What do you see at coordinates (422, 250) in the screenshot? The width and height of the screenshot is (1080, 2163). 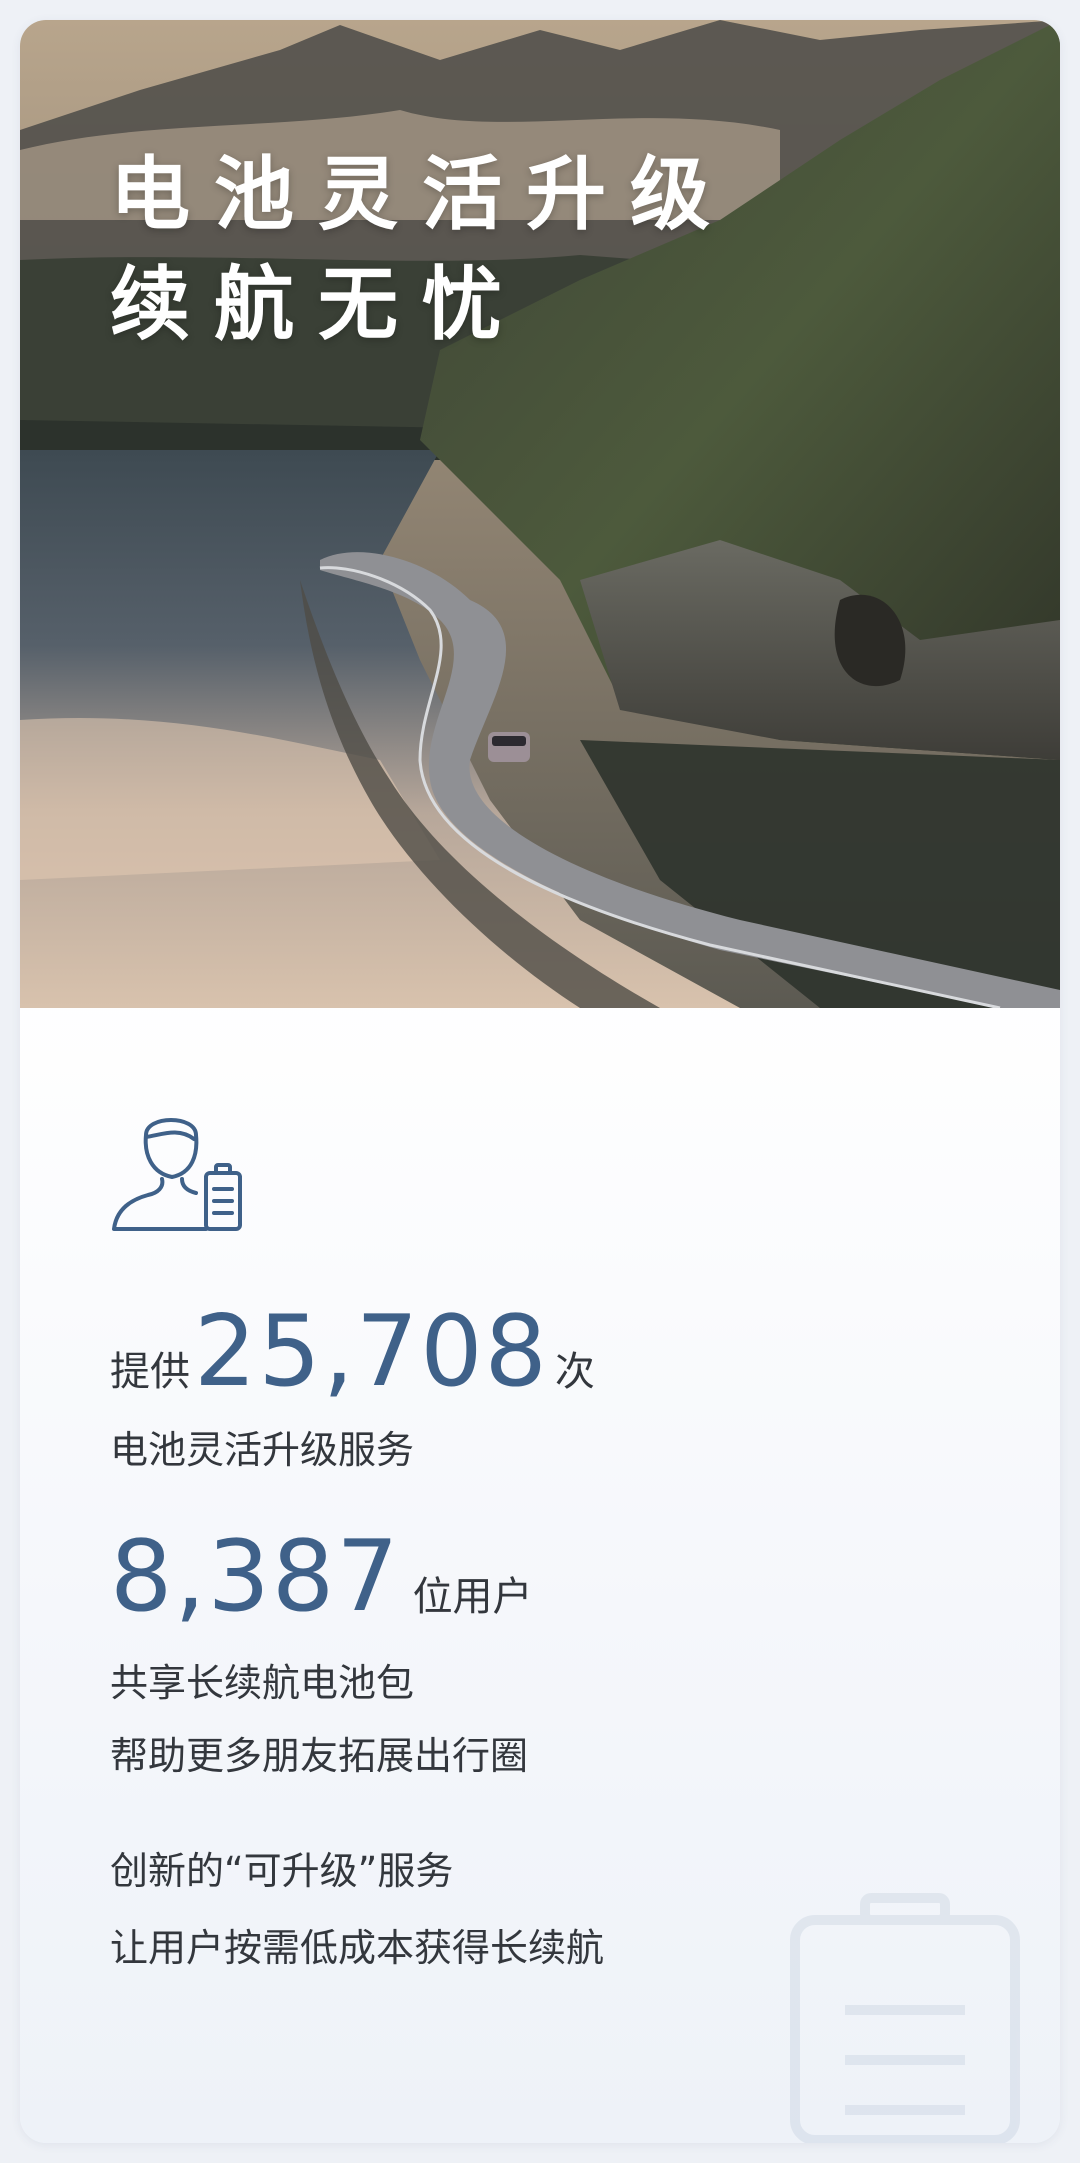 I see `hero-title: 电池灵活升级 续航无忧` at bounding box center [422, 250].